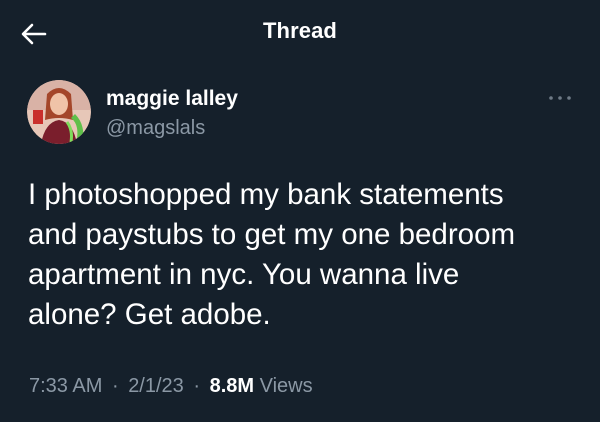 The image size is (600, 422). I want to click on views-label: Views, so click(286, 386).